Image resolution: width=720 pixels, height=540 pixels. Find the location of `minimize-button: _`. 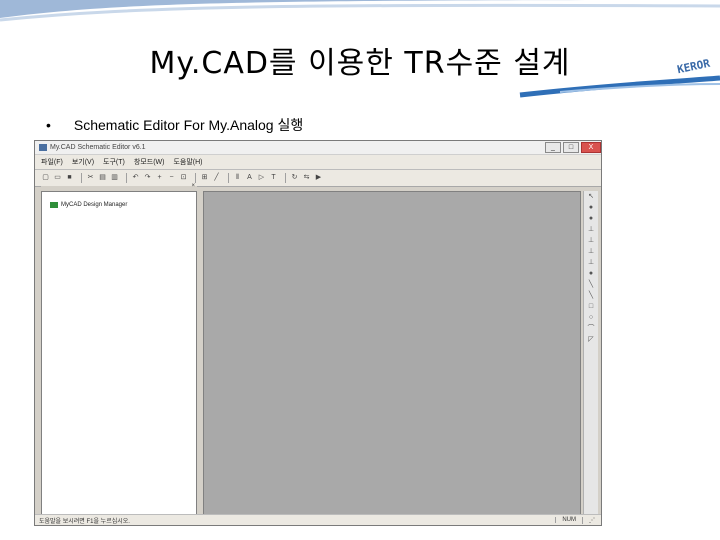

minimize-button: _ is located at coordinates (553, 147).